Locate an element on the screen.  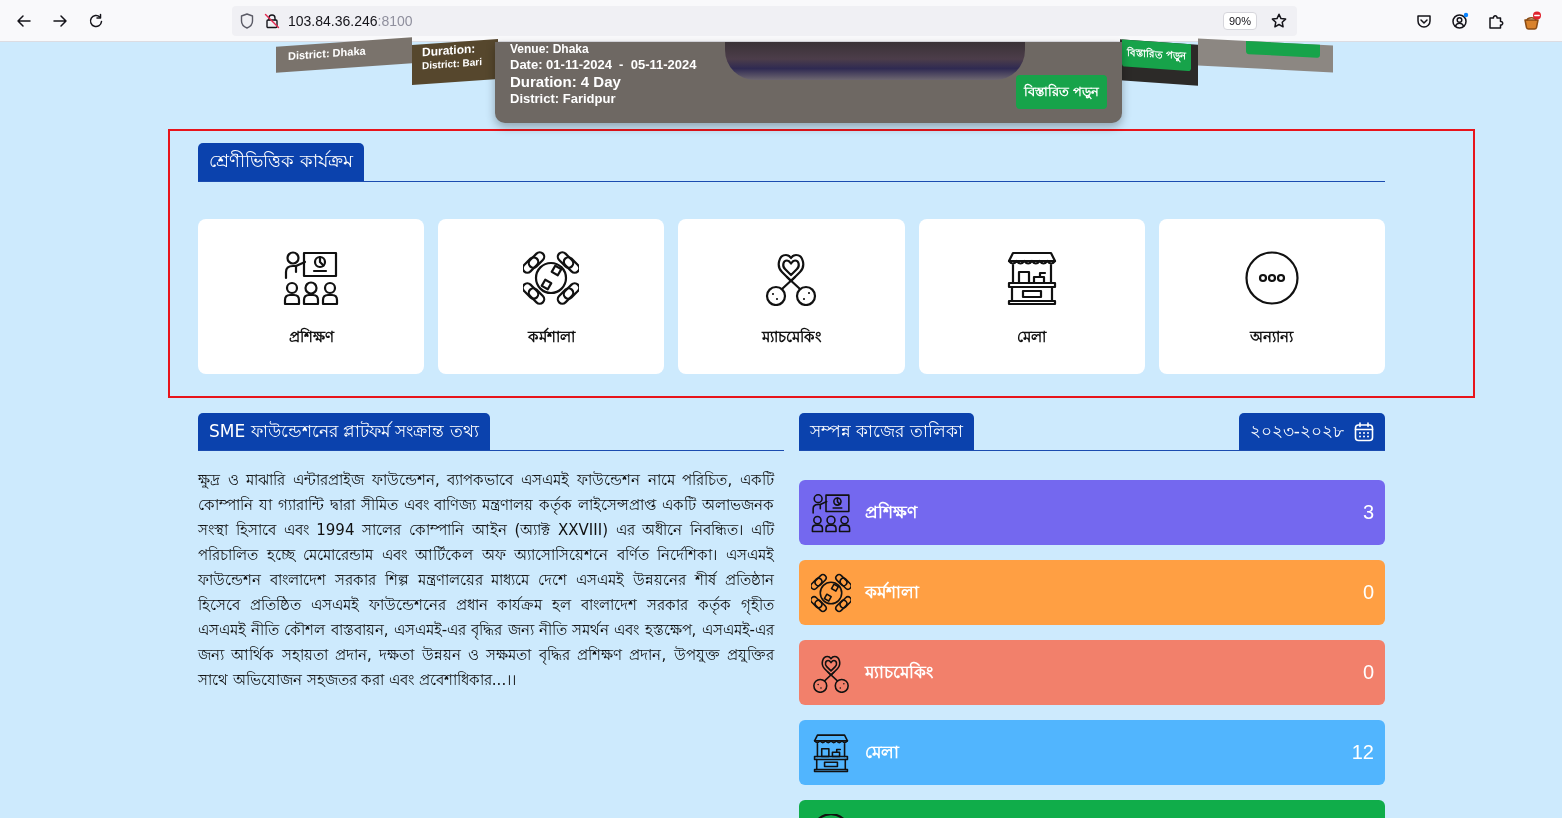
row-label: প্রশিক্ষণ is located at coordinates (891, 512).